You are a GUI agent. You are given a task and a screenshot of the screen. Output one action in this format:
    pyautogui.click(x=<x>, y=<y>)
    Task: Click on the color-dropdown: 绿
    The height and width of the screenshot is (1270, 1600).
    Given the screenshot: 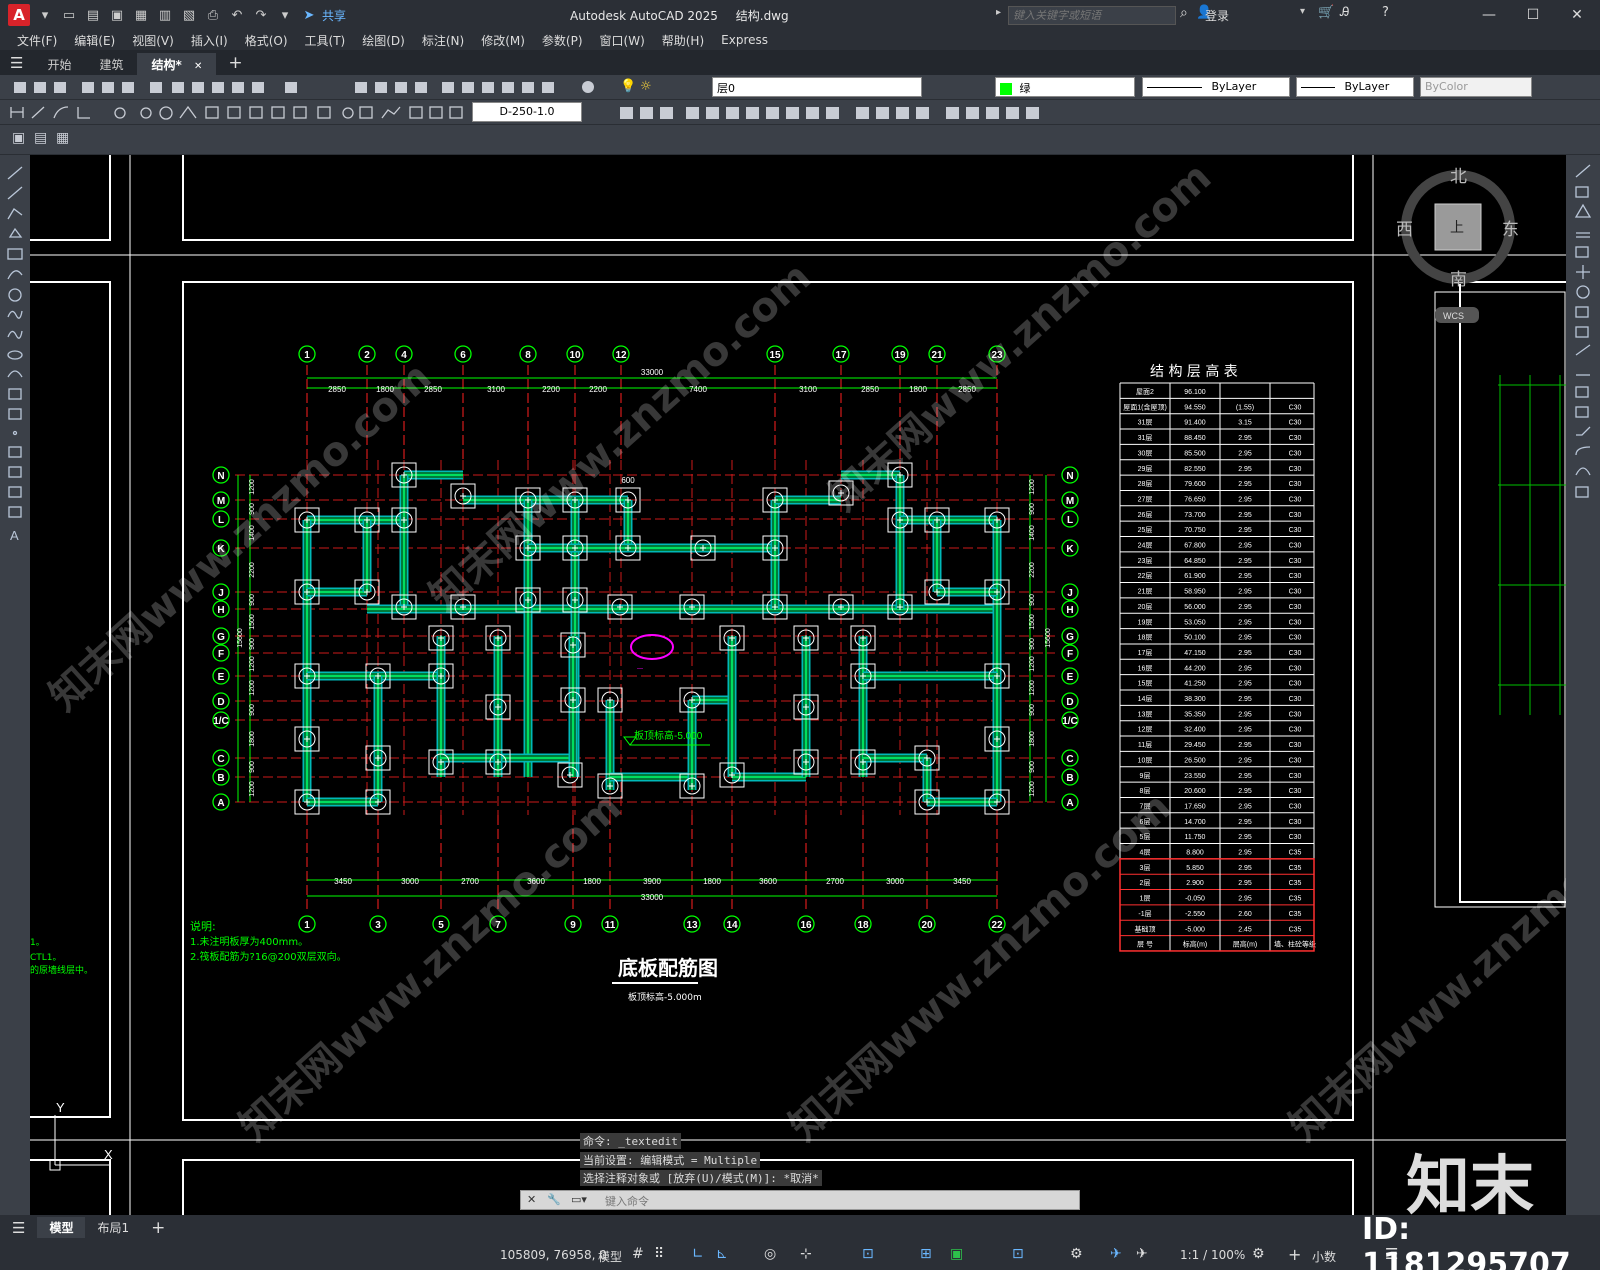 What is the action you would take?
    pyautogui.click(x=1065, y=87)
    